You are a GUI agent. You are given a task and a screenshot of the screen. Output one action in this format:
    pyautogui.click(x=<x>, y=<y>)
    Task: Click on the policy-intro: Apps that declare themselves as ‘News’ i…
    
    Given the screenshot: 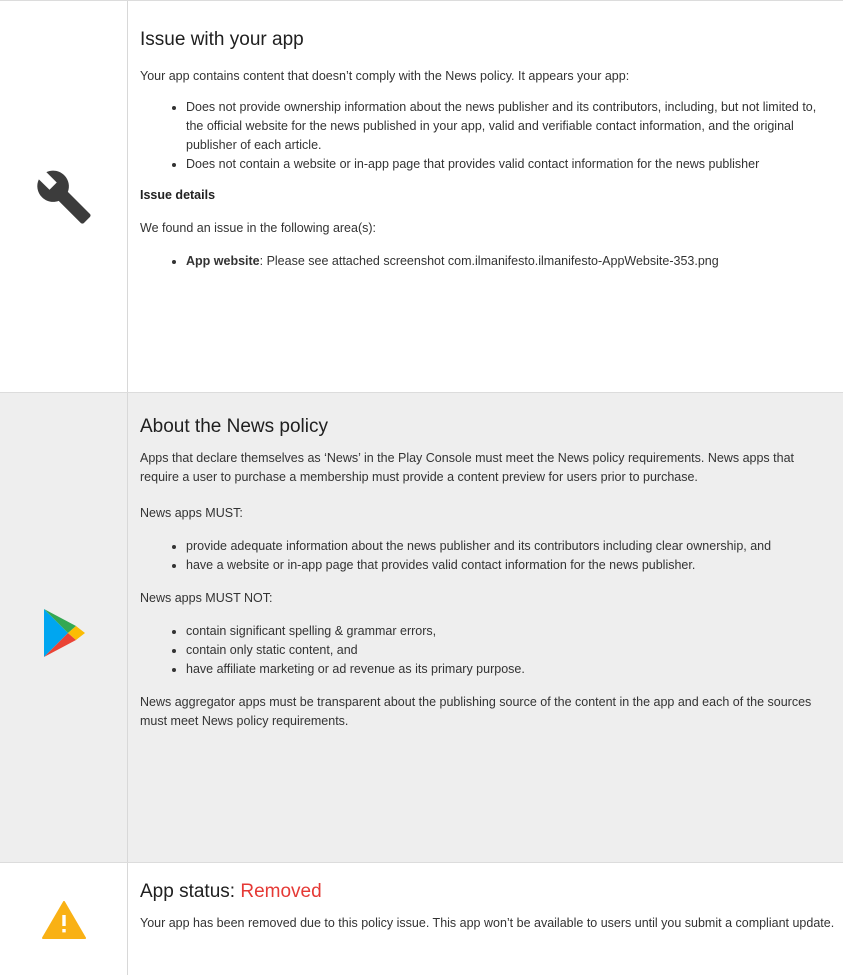 What is the action you would take?
    pyautogui.click(x=467, y=467)
    